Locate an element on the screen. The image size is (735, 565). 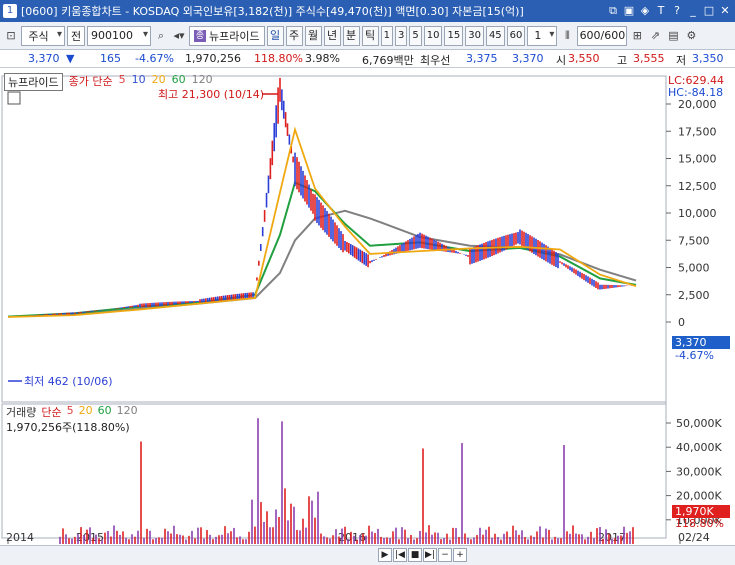
low-label: 저 is located at coordinates (681, 60).